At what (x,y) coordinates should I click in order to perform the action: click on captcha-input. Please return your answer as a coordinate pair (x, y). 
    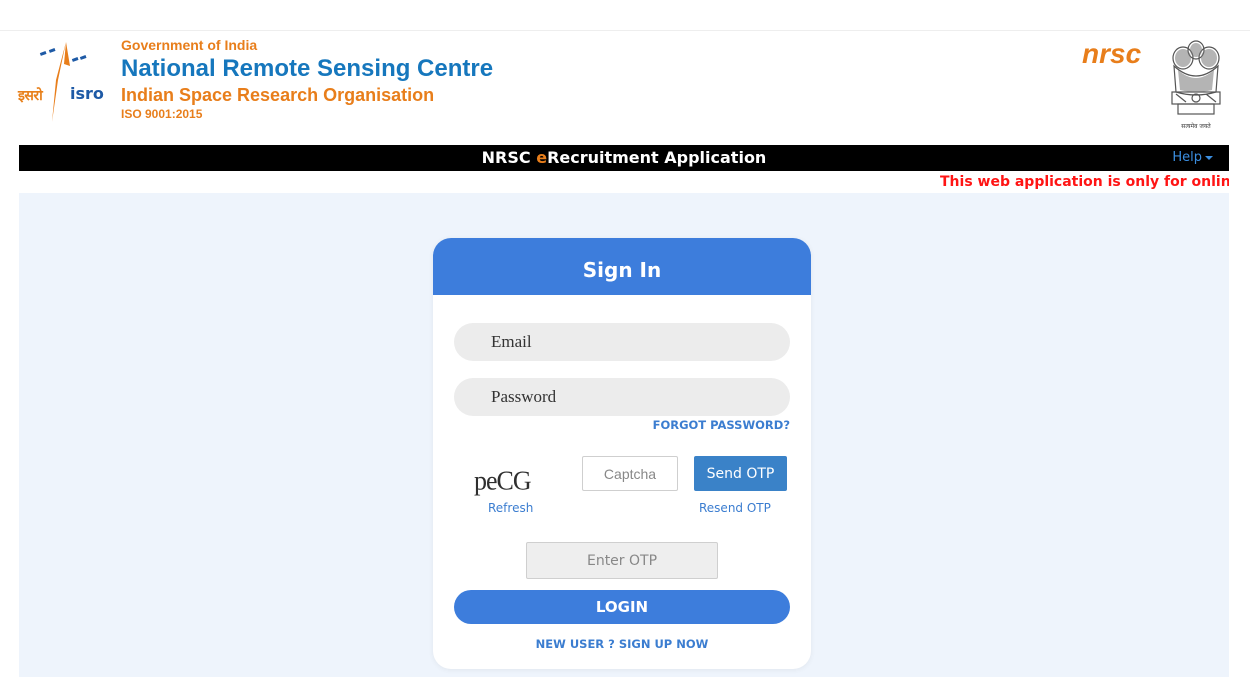
    Looking at the image, I should click on (630, 473).